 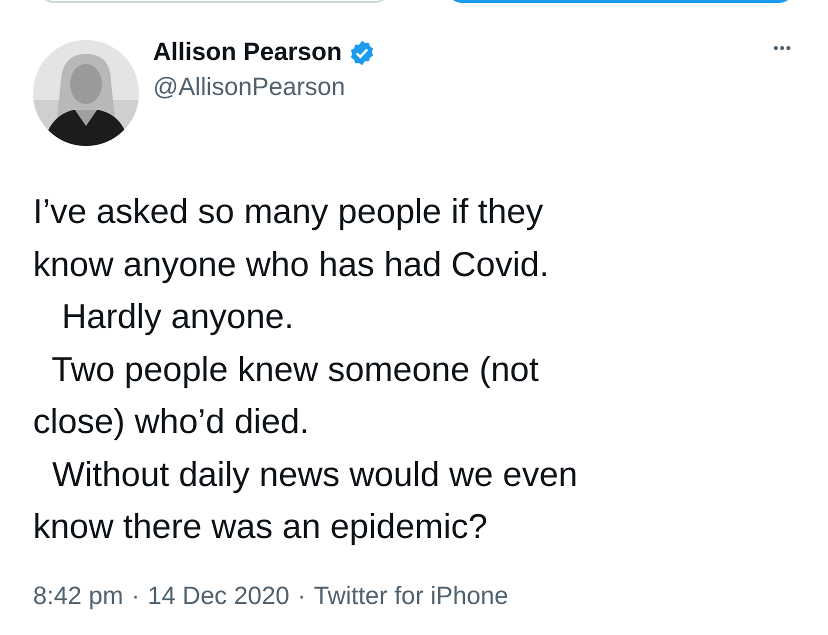 I want to click on tweet-text-line: know there was an epidemic?, so click(x=260, y=527).